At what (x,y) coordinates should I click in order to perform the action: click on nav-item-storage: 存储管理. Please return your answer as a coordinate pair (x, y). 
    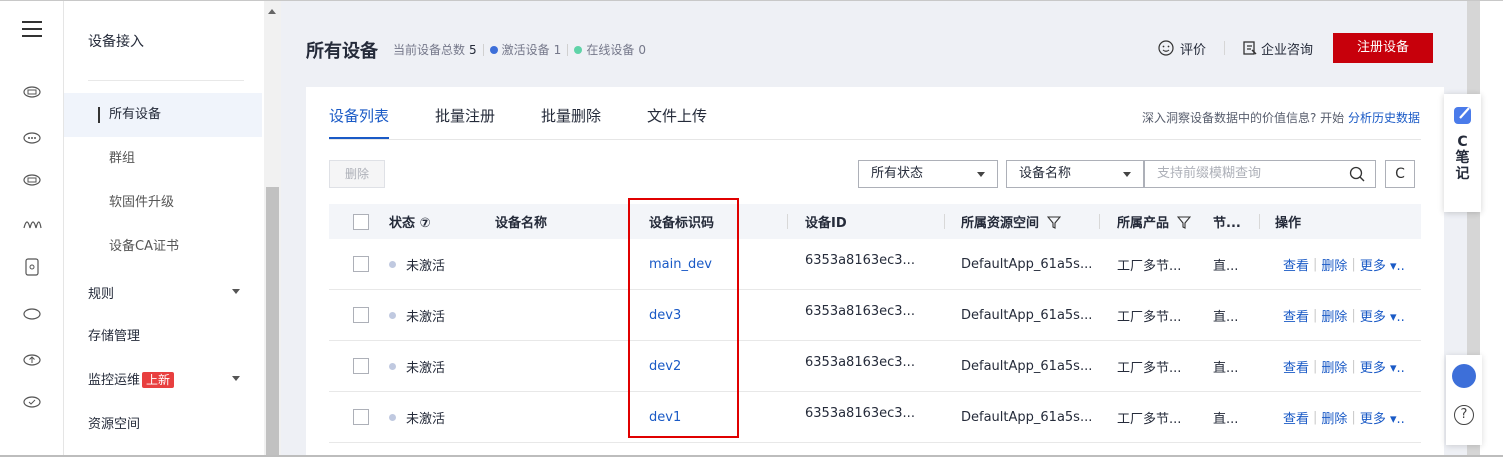
    Looking at the image, I should click on (114, 334).